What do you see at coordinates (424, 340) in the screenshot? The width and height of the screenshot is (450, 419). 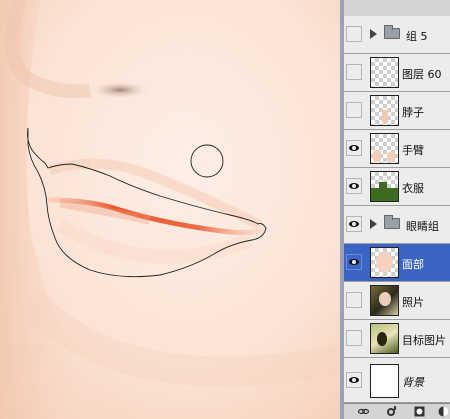 I see `layer-label: 目标图片` at bounding box center [424, 340].